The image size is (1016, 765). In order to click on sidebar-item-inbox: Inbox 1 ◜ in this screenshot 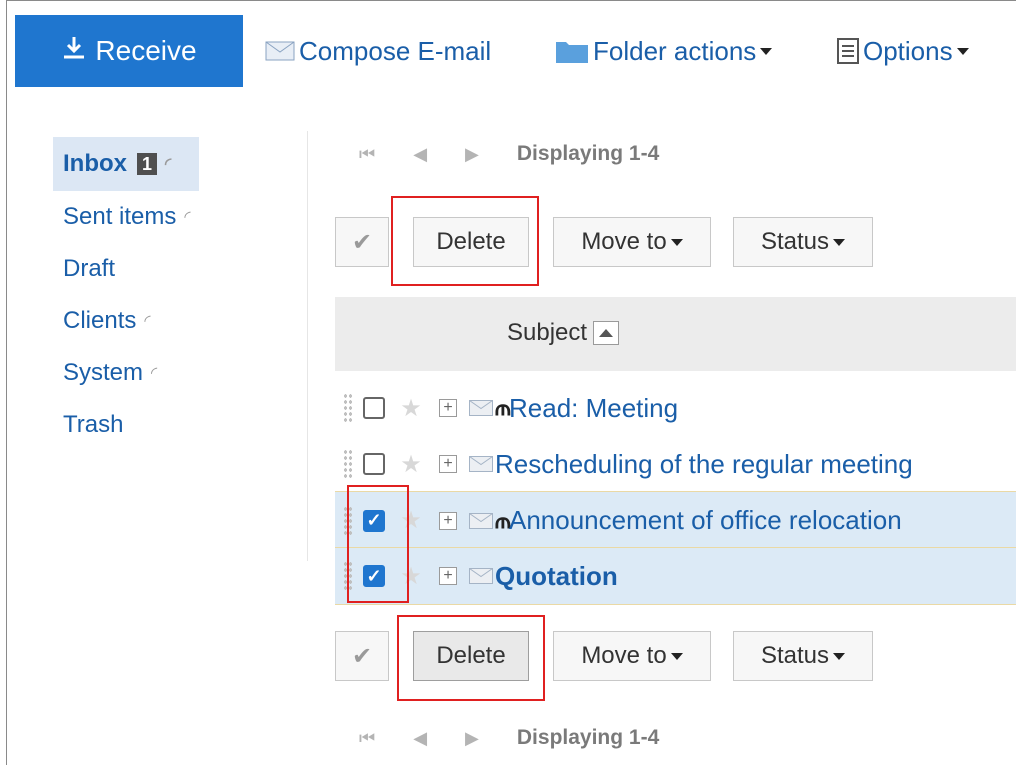, I will do `click(126, 164)`.